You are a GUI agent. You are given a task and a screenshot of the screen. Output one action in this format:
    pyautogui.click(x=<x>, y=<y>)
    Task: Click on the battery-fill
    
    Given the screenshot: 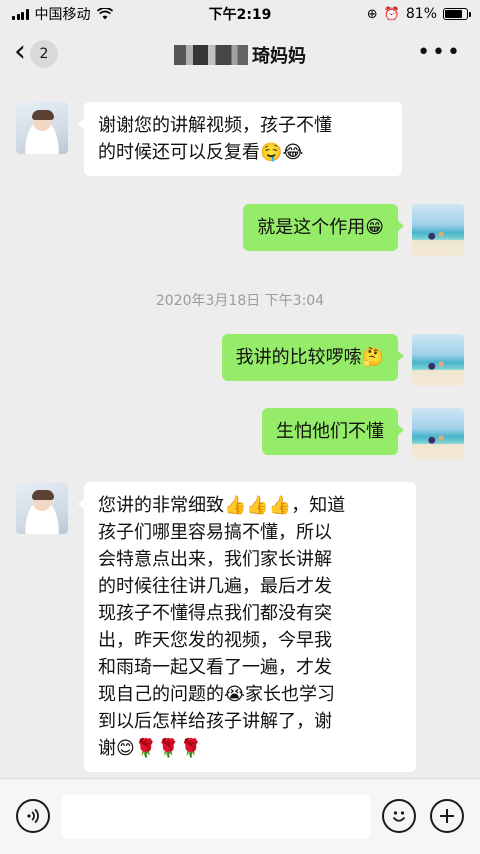 What is the action you would take?
    pyautogui.click(x=453, y=14)
    